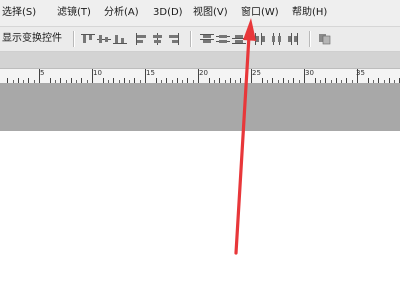 This screenshot has width=400, height=300. I want to click on menu-window: 窗口(W), so click(260, 13).